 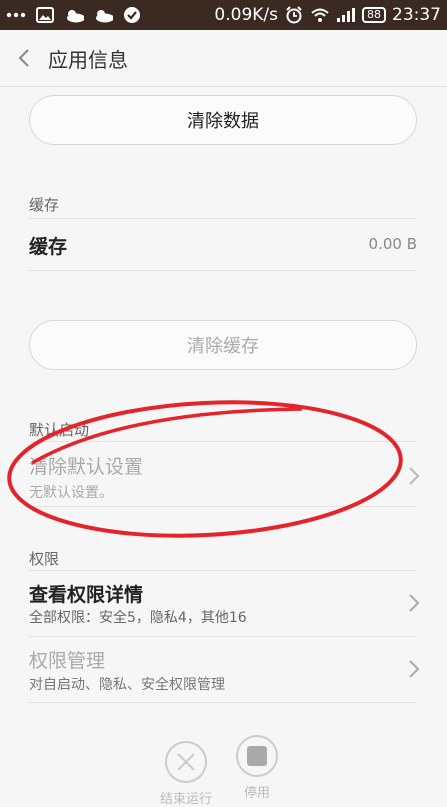 What do you see at coordinates (48, 247) in the screenshot?
I see `cache-row-title: 缓存` at bounding box center [48, 247].